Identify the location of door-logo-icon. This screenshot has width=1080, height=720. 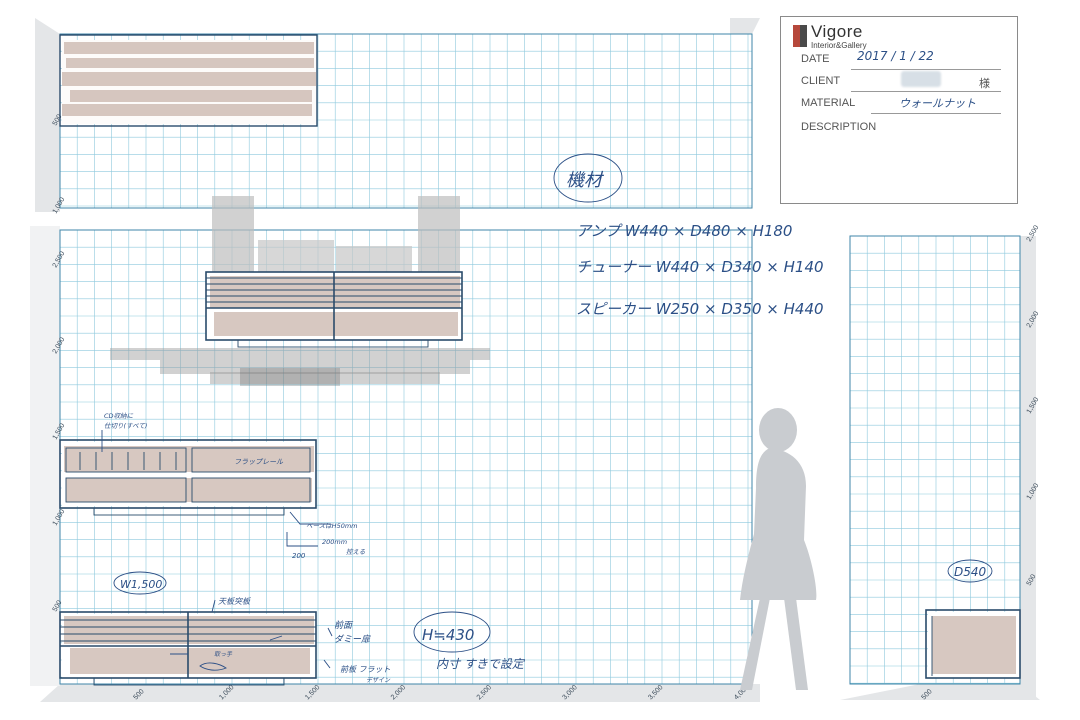
(800, 36).